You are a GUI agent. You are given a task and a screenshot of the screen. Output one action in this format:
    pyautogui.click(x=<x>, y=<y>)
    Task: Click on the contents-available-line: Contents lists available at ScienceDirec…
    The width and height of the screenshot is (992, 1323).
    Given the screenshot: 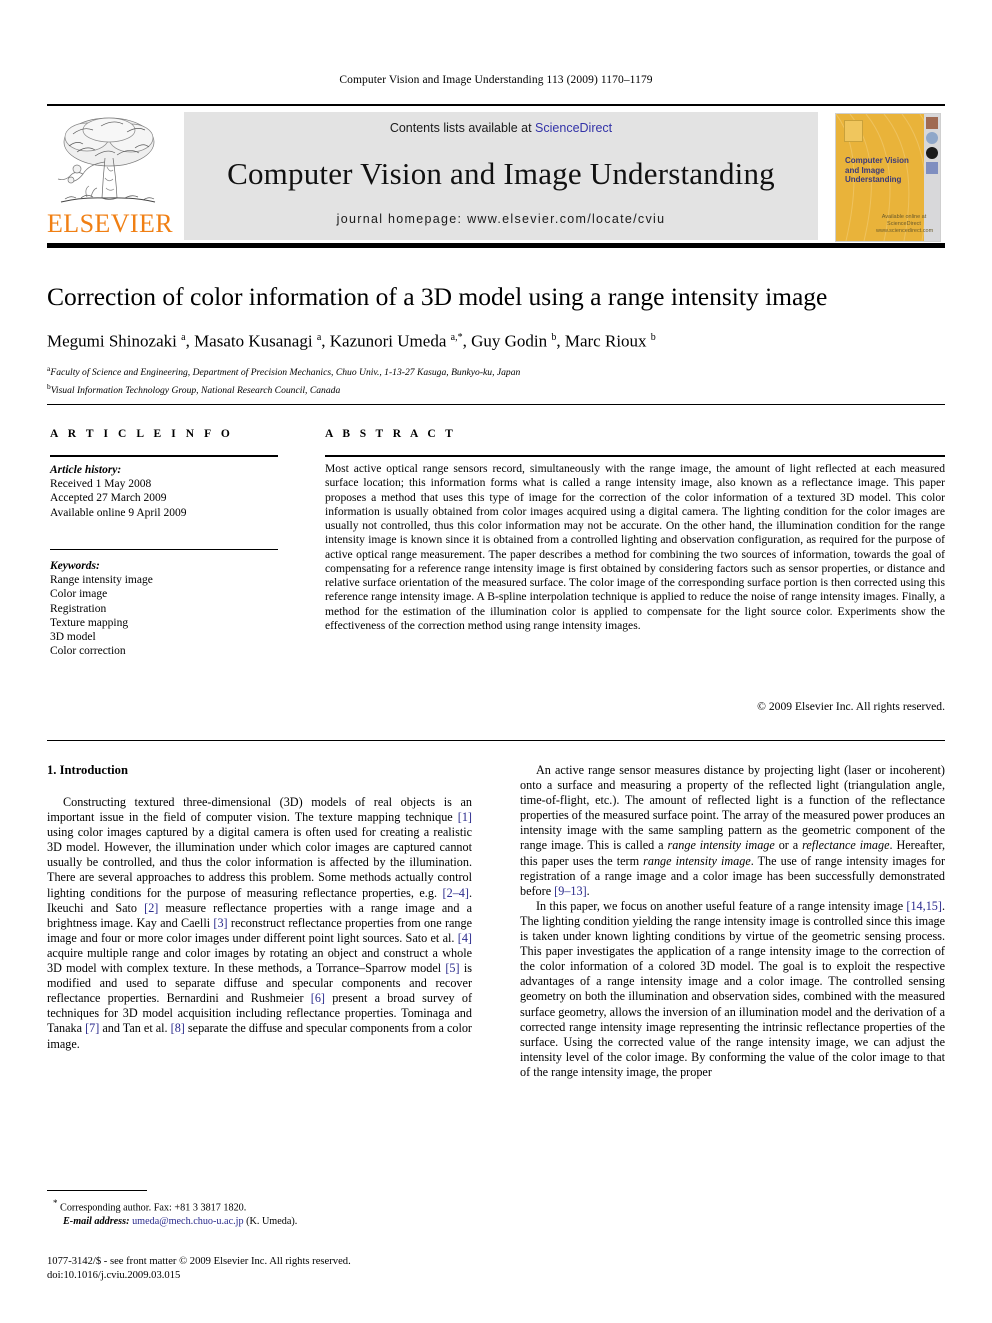 What is the action you would take?
    pyautogui.click(x=501, y=128)
    